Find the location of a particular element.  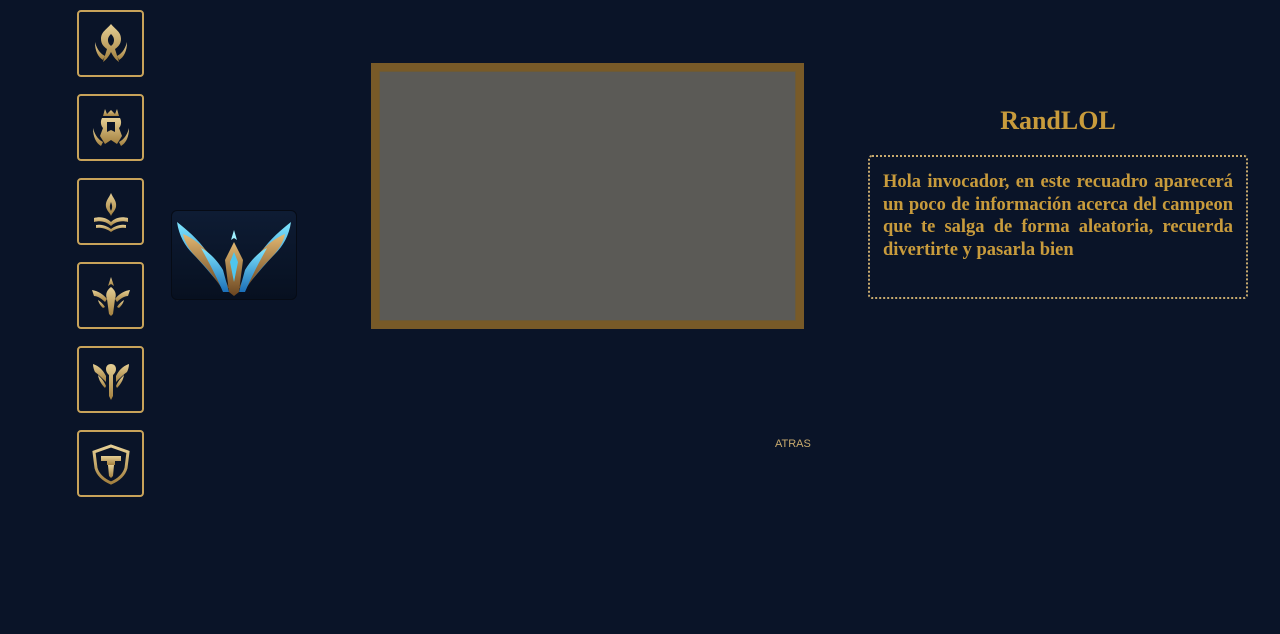

role-support-button is located at coordinates (110, 379).